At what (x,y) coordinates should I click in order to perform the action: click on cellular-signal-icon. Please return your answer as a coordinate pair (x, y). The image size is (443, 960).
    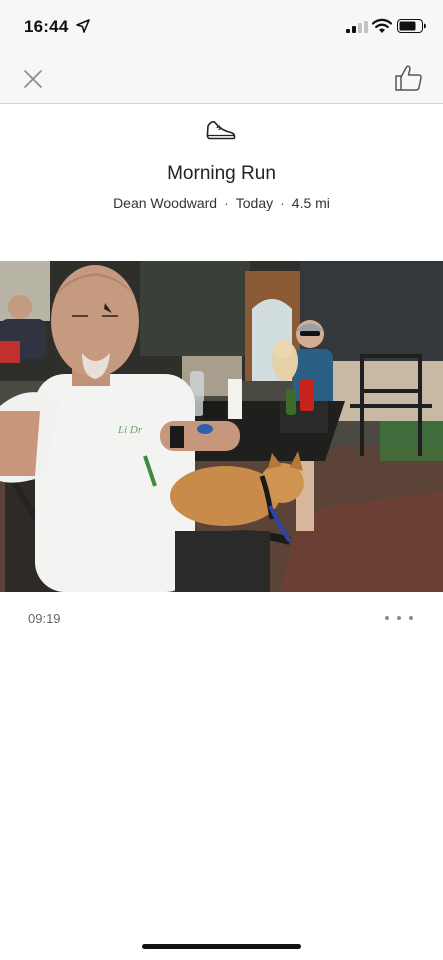
    Looking at the image, I should click on (357, 27).